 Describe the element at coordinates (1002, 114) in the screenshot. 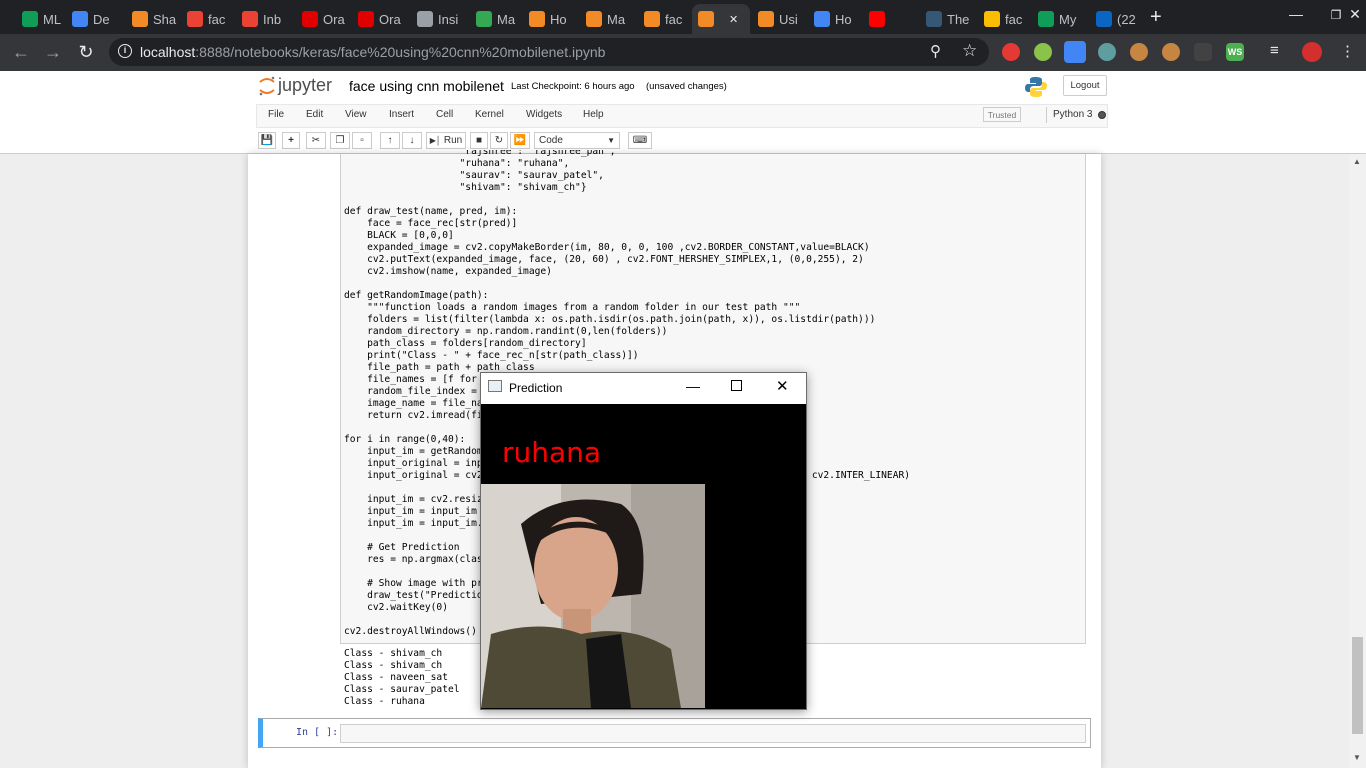

I see `trusted-badge: Trusted` at that location.